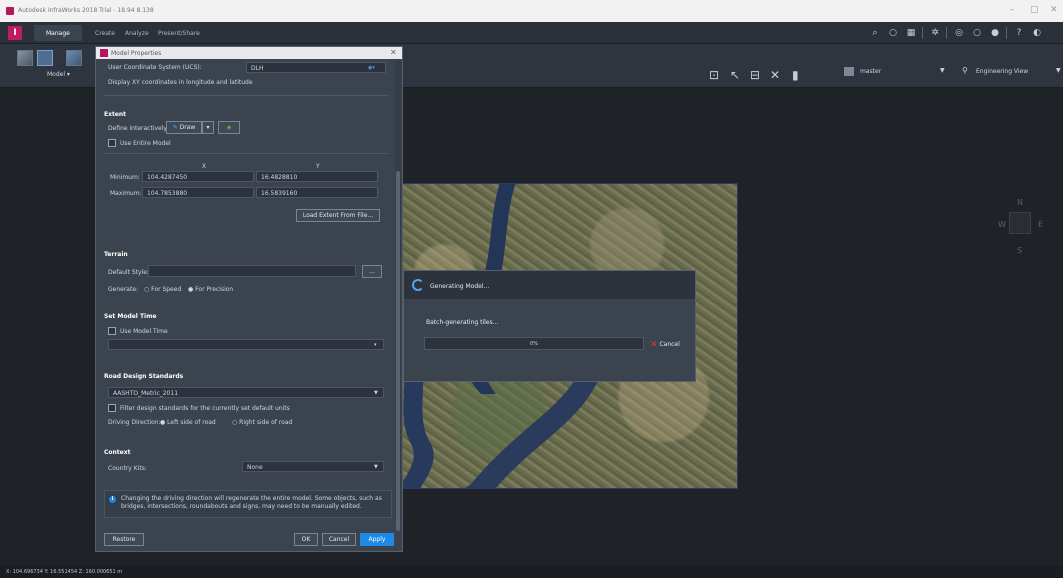 This screenshot has width=1063, height=578. What do you see at coordinates (117, 452) in the screenshot?
I see `context-header: Context` at bounding box center [117, 452].